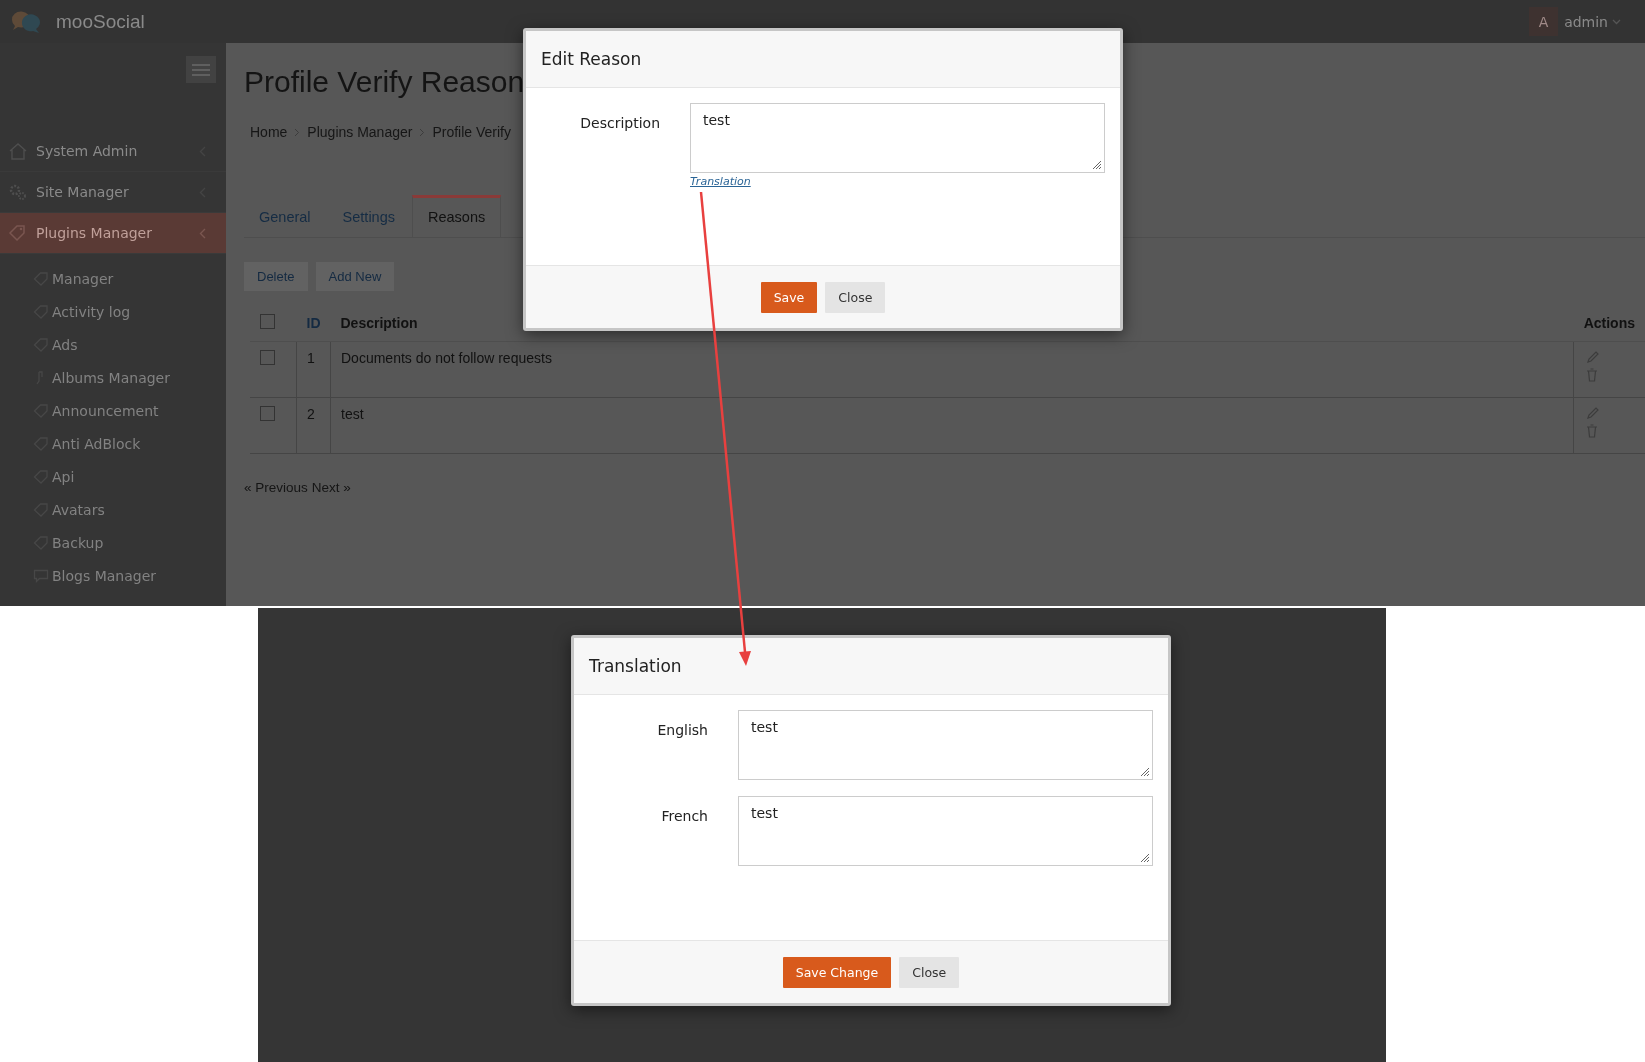 The width and height of the screenshot is (1645, 1062). Describe the element at coordinates (446, 358) in the screenshot. I see `table-cell: Documents do not follow requests` at that location.